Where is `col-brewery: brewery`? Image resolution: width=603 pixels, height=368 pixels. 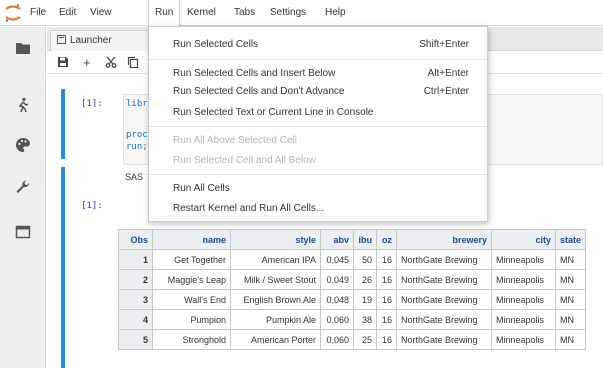
col-brewery: brewery is located at coordinates (444, 239).